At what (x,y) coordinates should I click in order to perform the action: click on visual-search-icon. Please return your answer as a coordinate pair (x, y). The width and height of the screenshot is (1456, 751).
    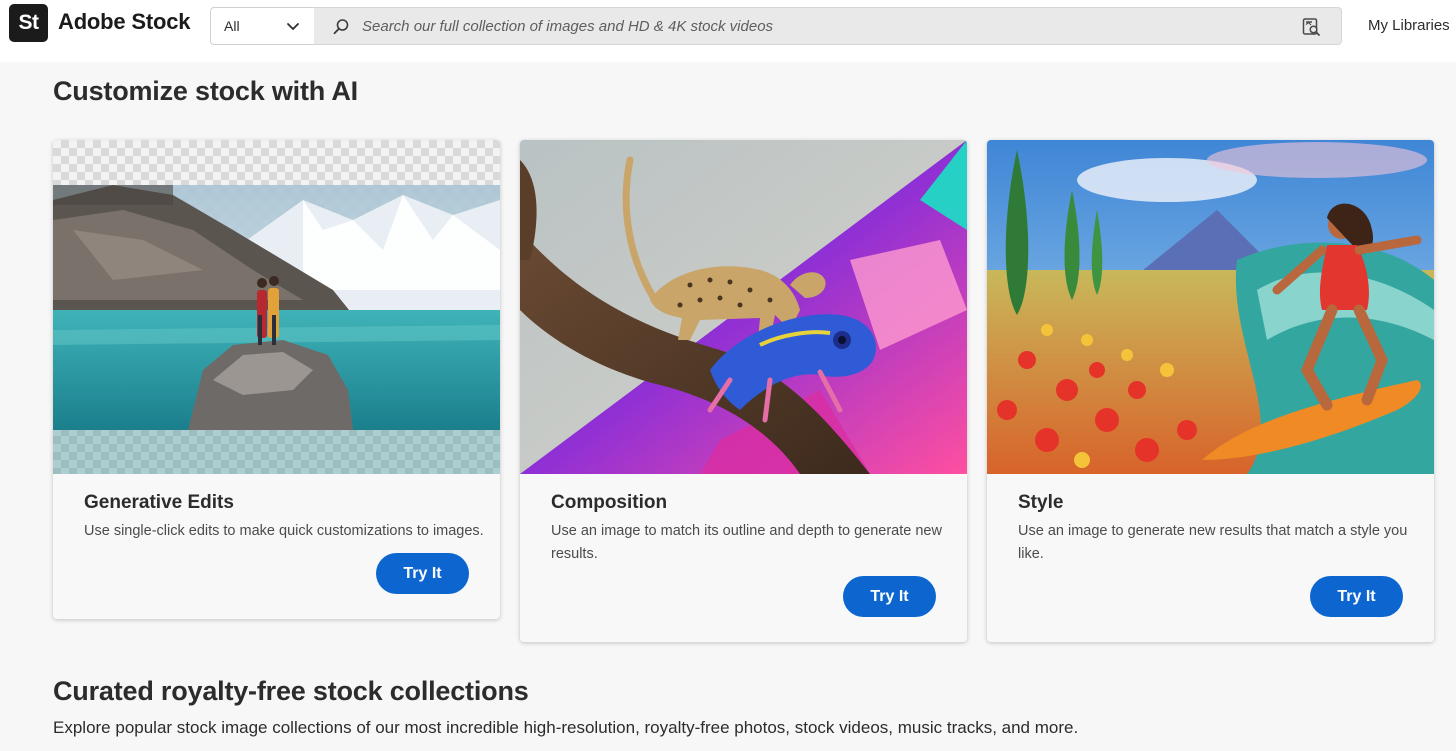
    Looking at the image, I should click on (1311, 27).